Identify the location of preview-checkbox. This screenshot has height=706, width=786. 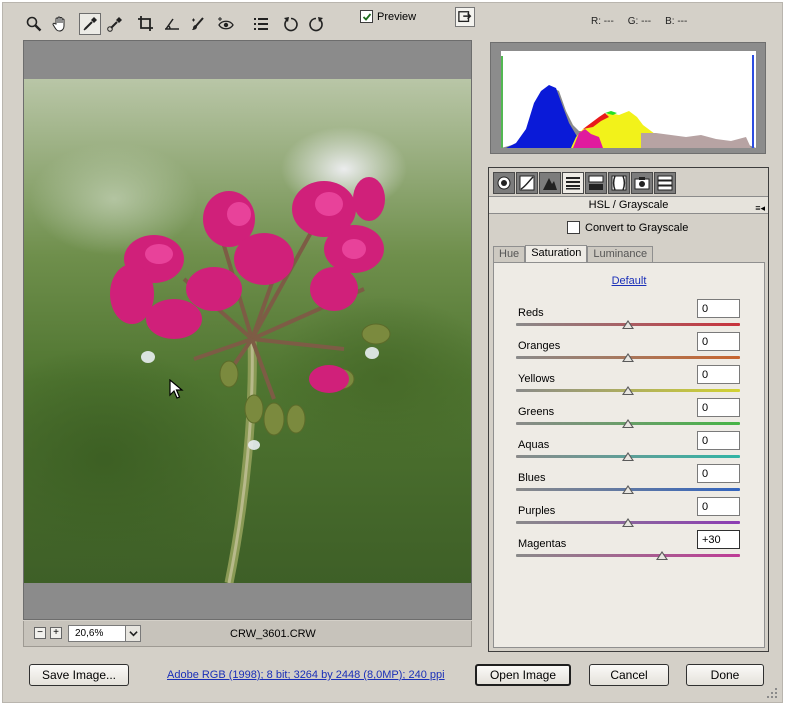
(366, 16).